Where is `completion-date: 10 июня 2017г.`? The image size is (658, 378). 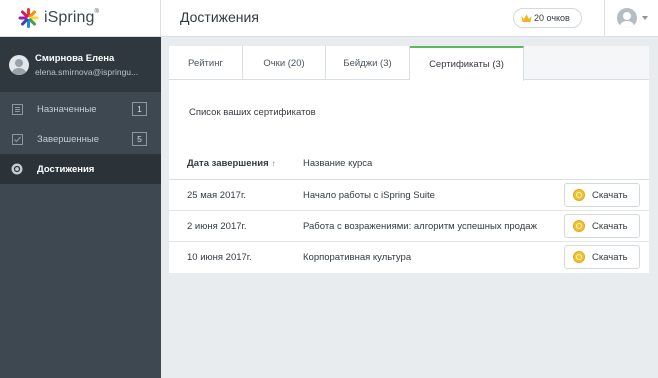
completion-date: 10 июня 2017г. is located at coordinates (219, 257).